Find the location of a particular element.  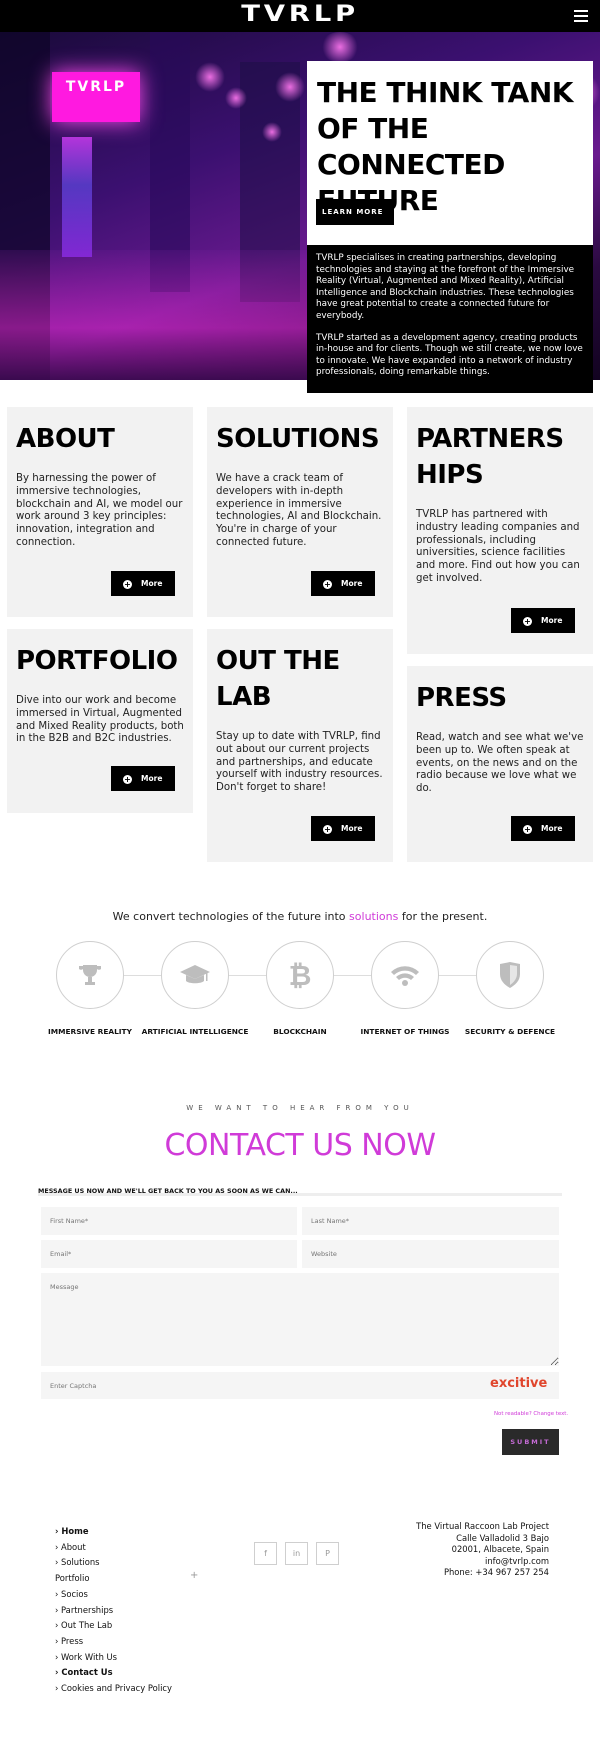

captcha-field is located at coordinates (300, 1385).